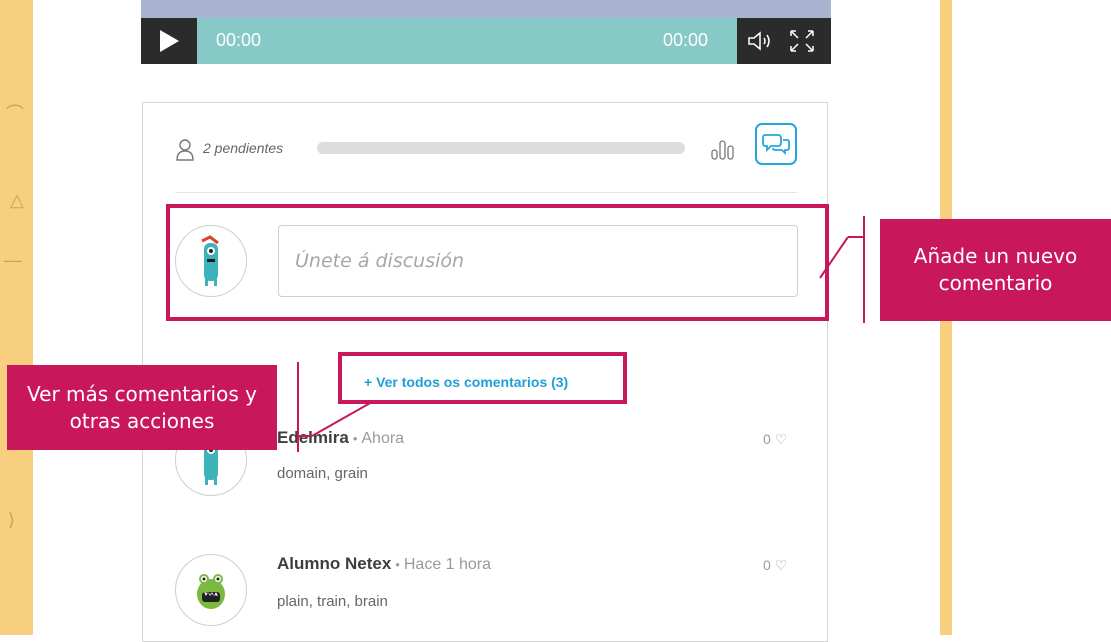 This screenshot has width=1111, height=642. What do you see at coordinates (995, 270) in the screenshot?
I see `new-comment-callout: Añade un nuevo comentario` at bounding box center [995, 270].